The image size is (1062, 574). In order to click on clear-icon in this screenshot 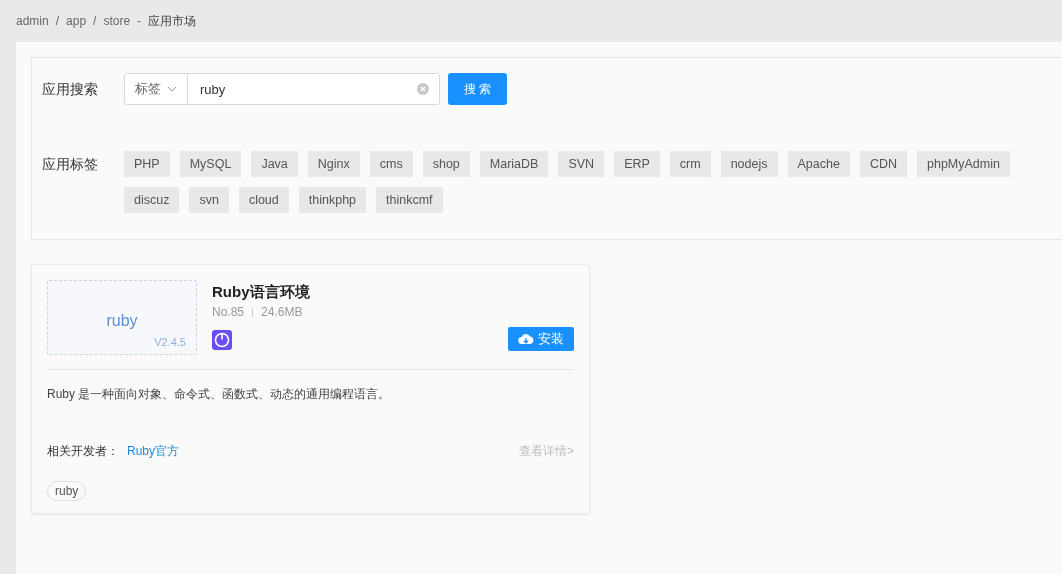, I will do `click(423, 89)`.